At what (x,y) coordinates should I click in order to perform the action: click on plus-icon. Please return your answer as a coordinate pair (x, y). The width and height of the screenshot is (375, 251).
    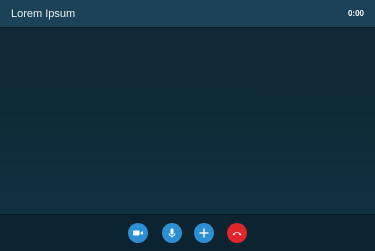
    Looking at the image, I should click on (204, 233).